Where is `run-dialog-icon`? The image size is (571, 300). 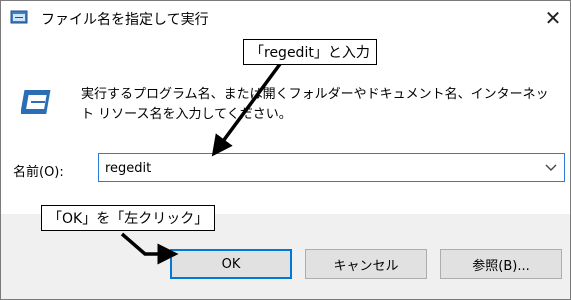
run-dialog-icon is located at coordinates (36, 102).